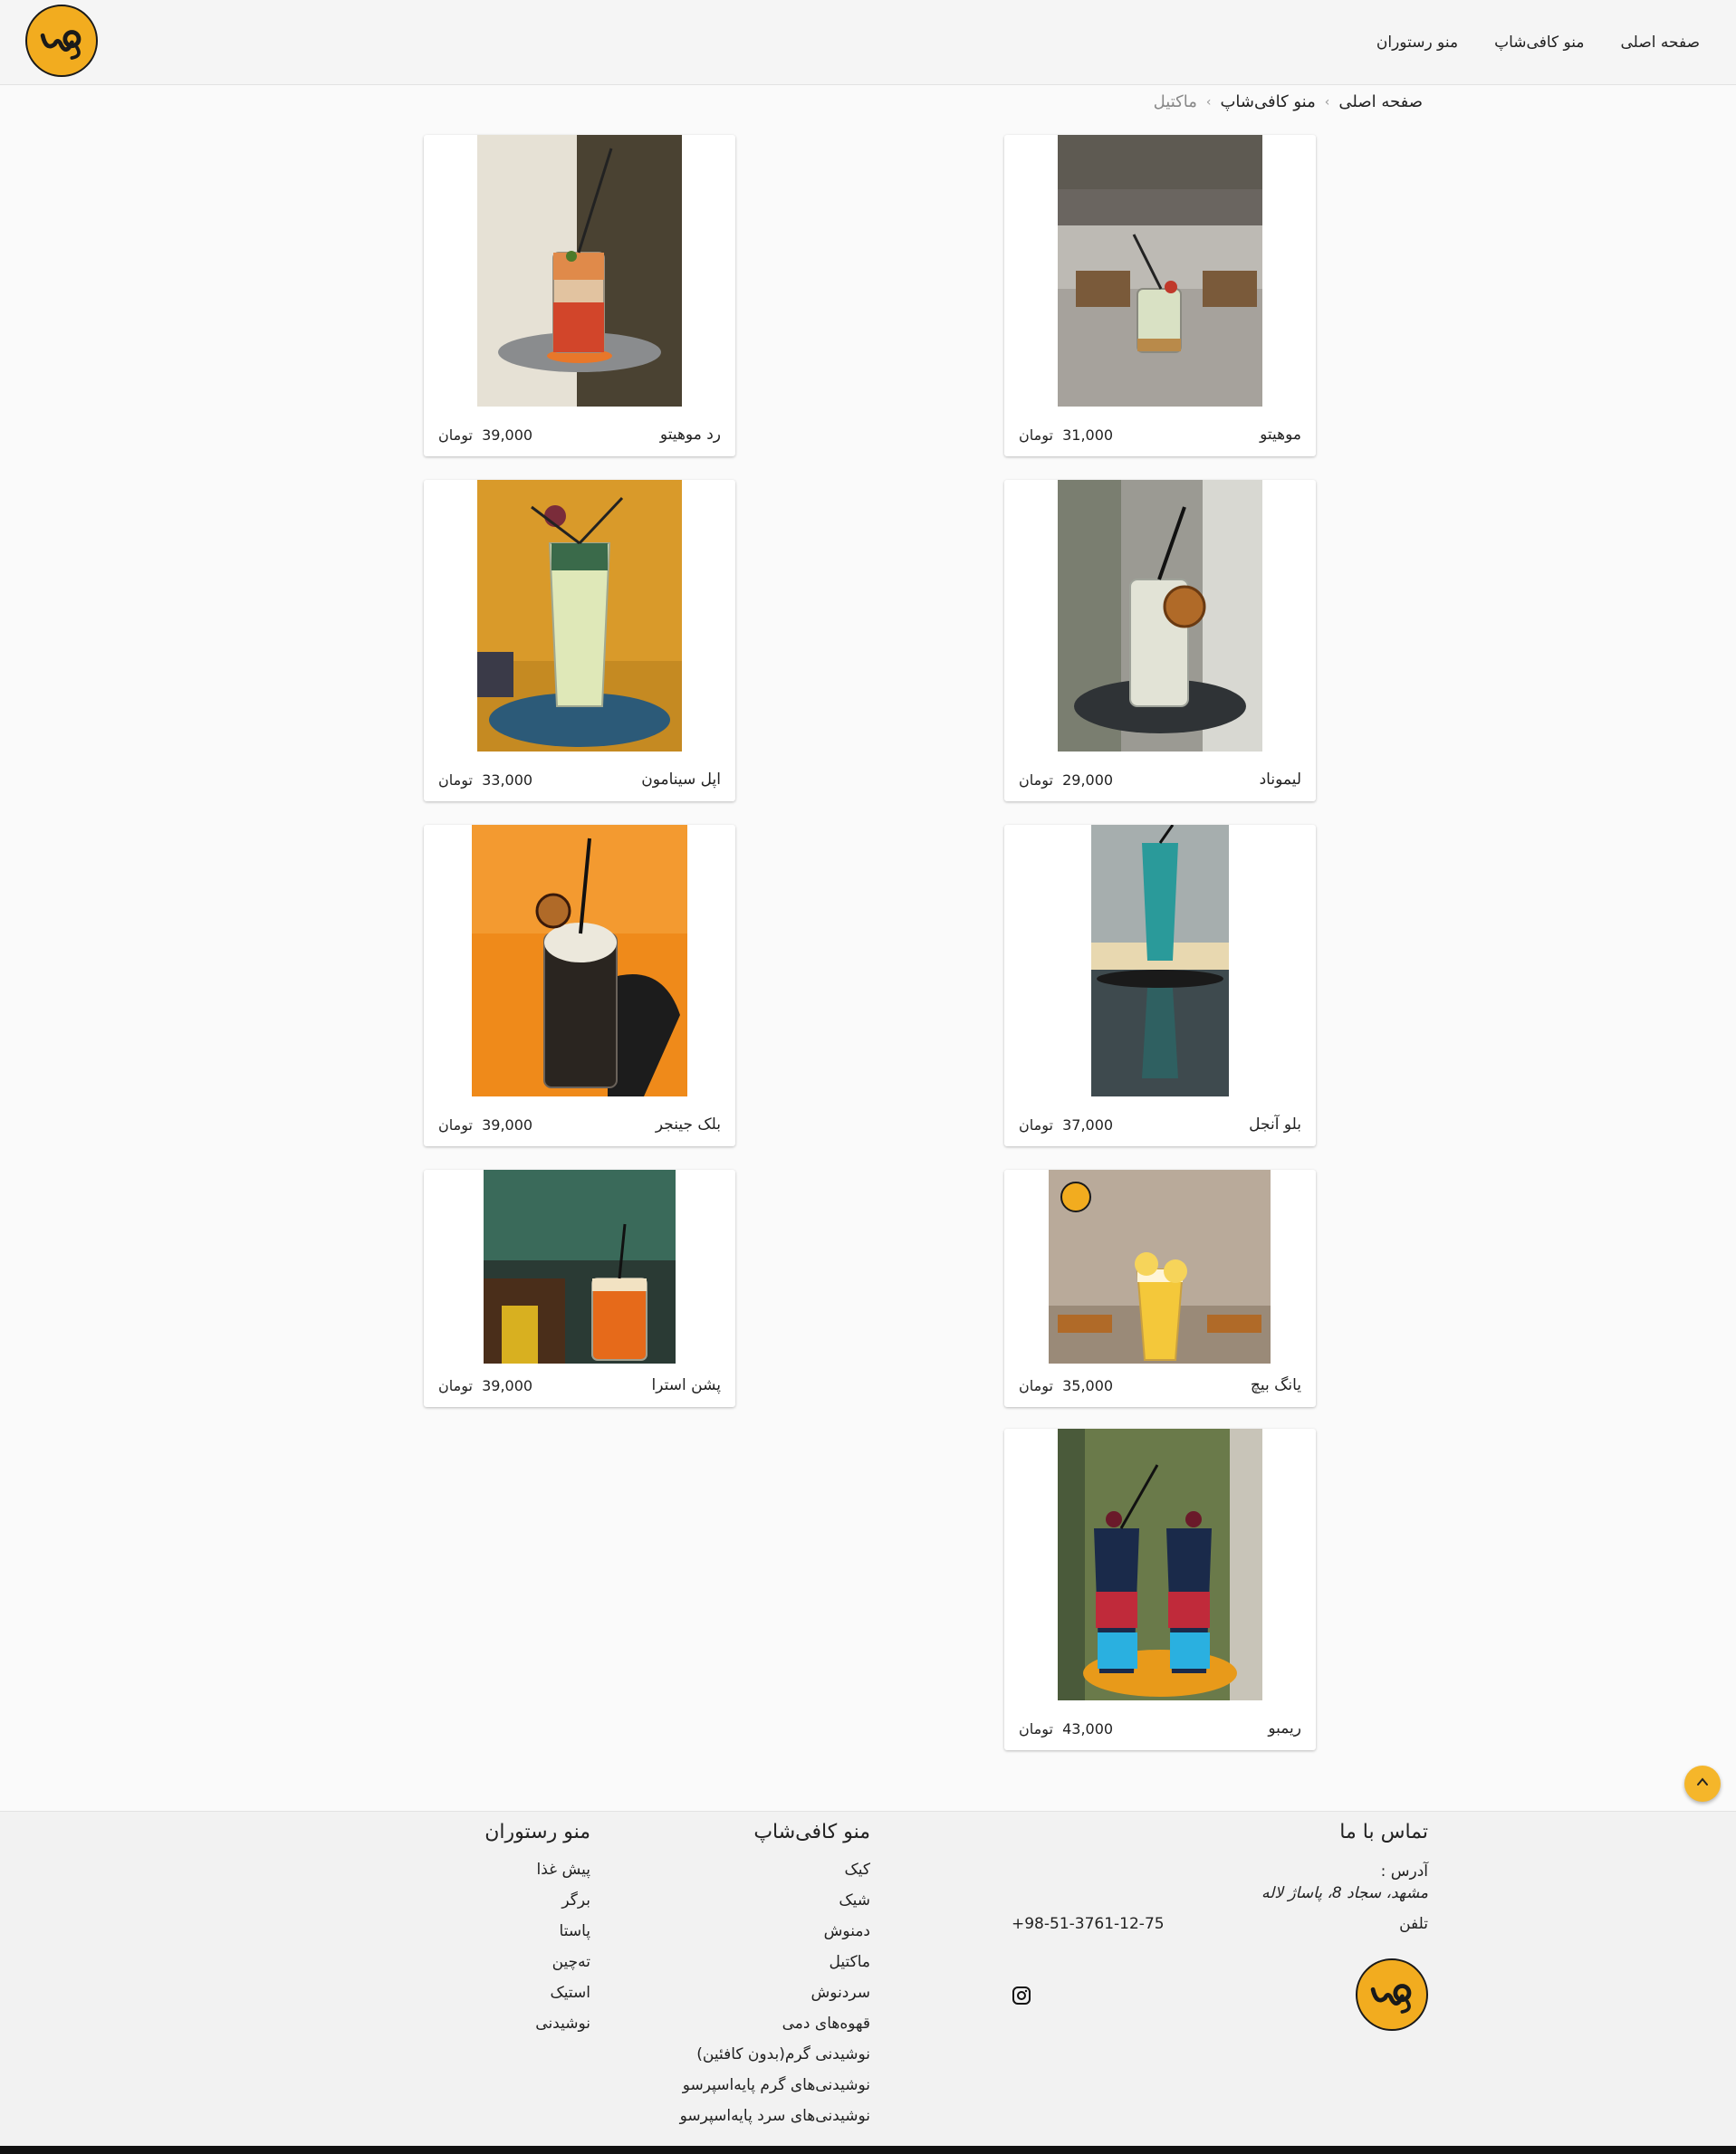 Image resolution: width=1736 pixels, height=2154 pixels. Describe the element at coordinates (1066, 435) in the screenshot. I see `product-price: 31,000 تومان` at that location.